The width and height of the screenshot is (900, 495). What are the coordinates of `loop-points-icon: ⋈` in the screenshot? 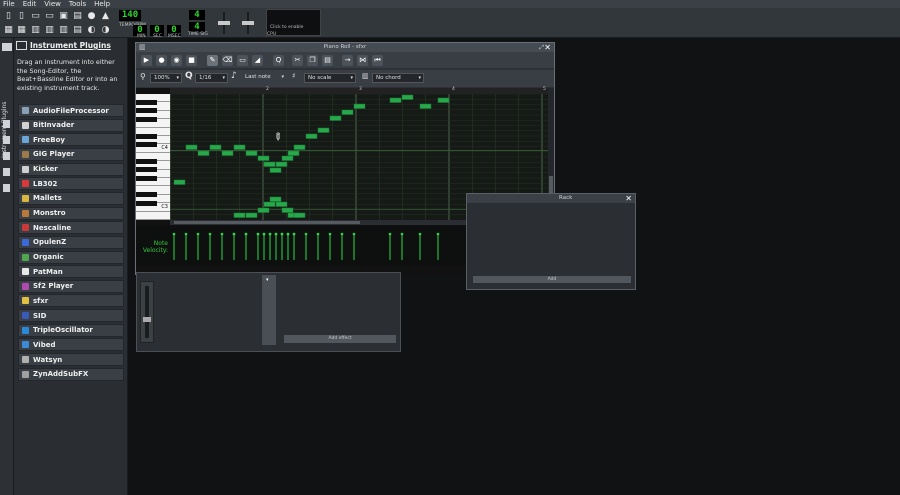 It's located at (362, 60).